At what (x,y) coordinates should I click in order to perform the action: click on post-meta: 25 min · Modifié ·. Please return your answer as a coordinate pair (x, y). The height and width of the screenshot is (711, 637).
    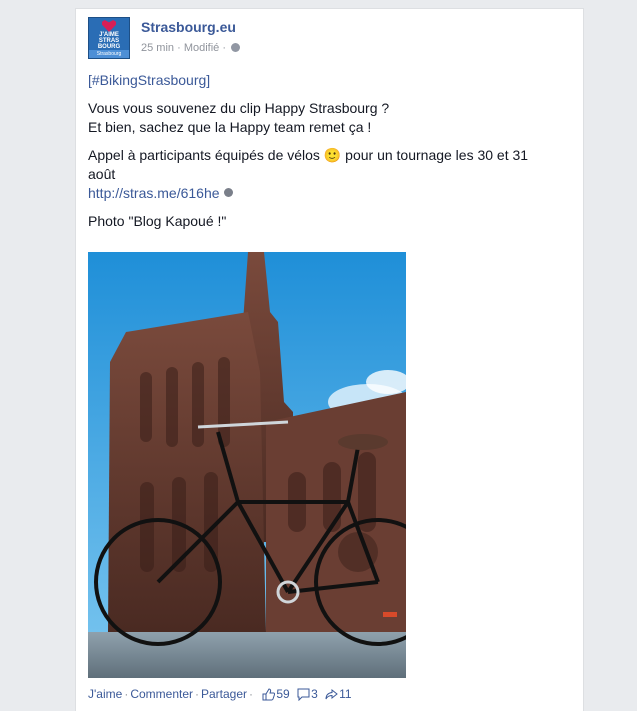
    Looking at the image, I should click on (191, 48).